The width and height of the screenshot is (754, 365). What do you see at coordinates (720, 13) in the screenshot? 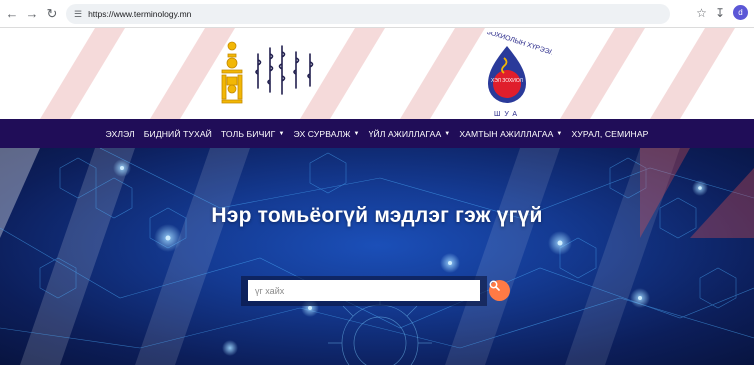
I see `download-icon: ↧` at bounding box center [720, 13].